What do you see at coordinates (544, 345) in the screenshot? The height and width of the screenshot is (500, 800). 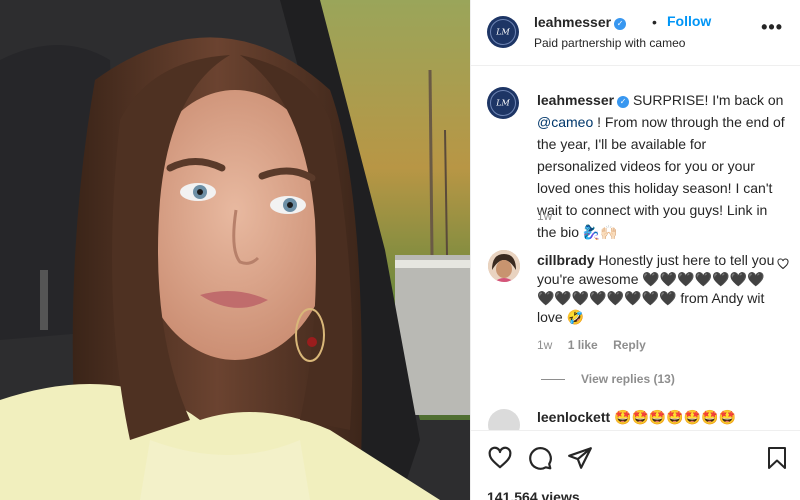 I see `comment-timestamp: 1w` at bounding box center [544, 345].